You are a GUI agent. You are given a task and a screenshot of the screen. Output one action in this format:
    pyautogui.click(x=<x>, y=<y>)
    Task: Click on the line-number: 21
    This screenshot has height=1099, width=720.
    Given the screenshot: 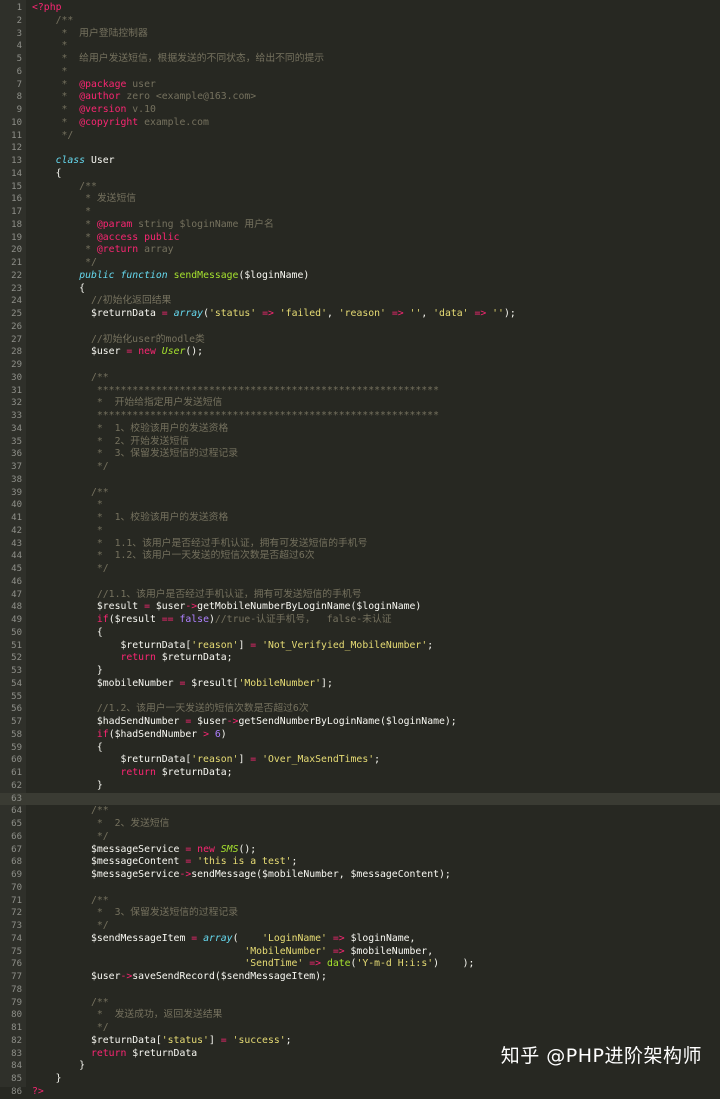 What is the action you would take?
    pyautogui.click(x=16, y=263)
    